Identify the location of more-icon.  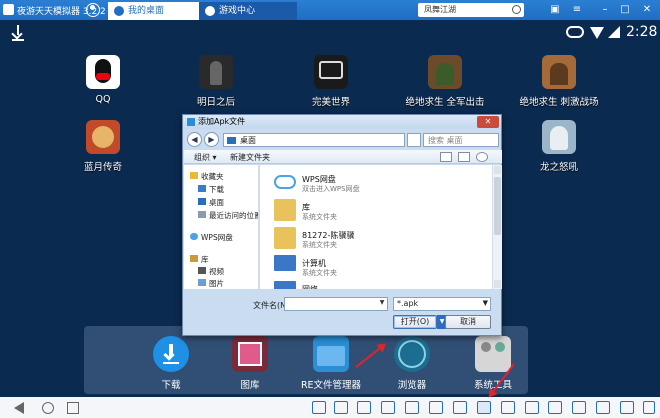
(627, 407).